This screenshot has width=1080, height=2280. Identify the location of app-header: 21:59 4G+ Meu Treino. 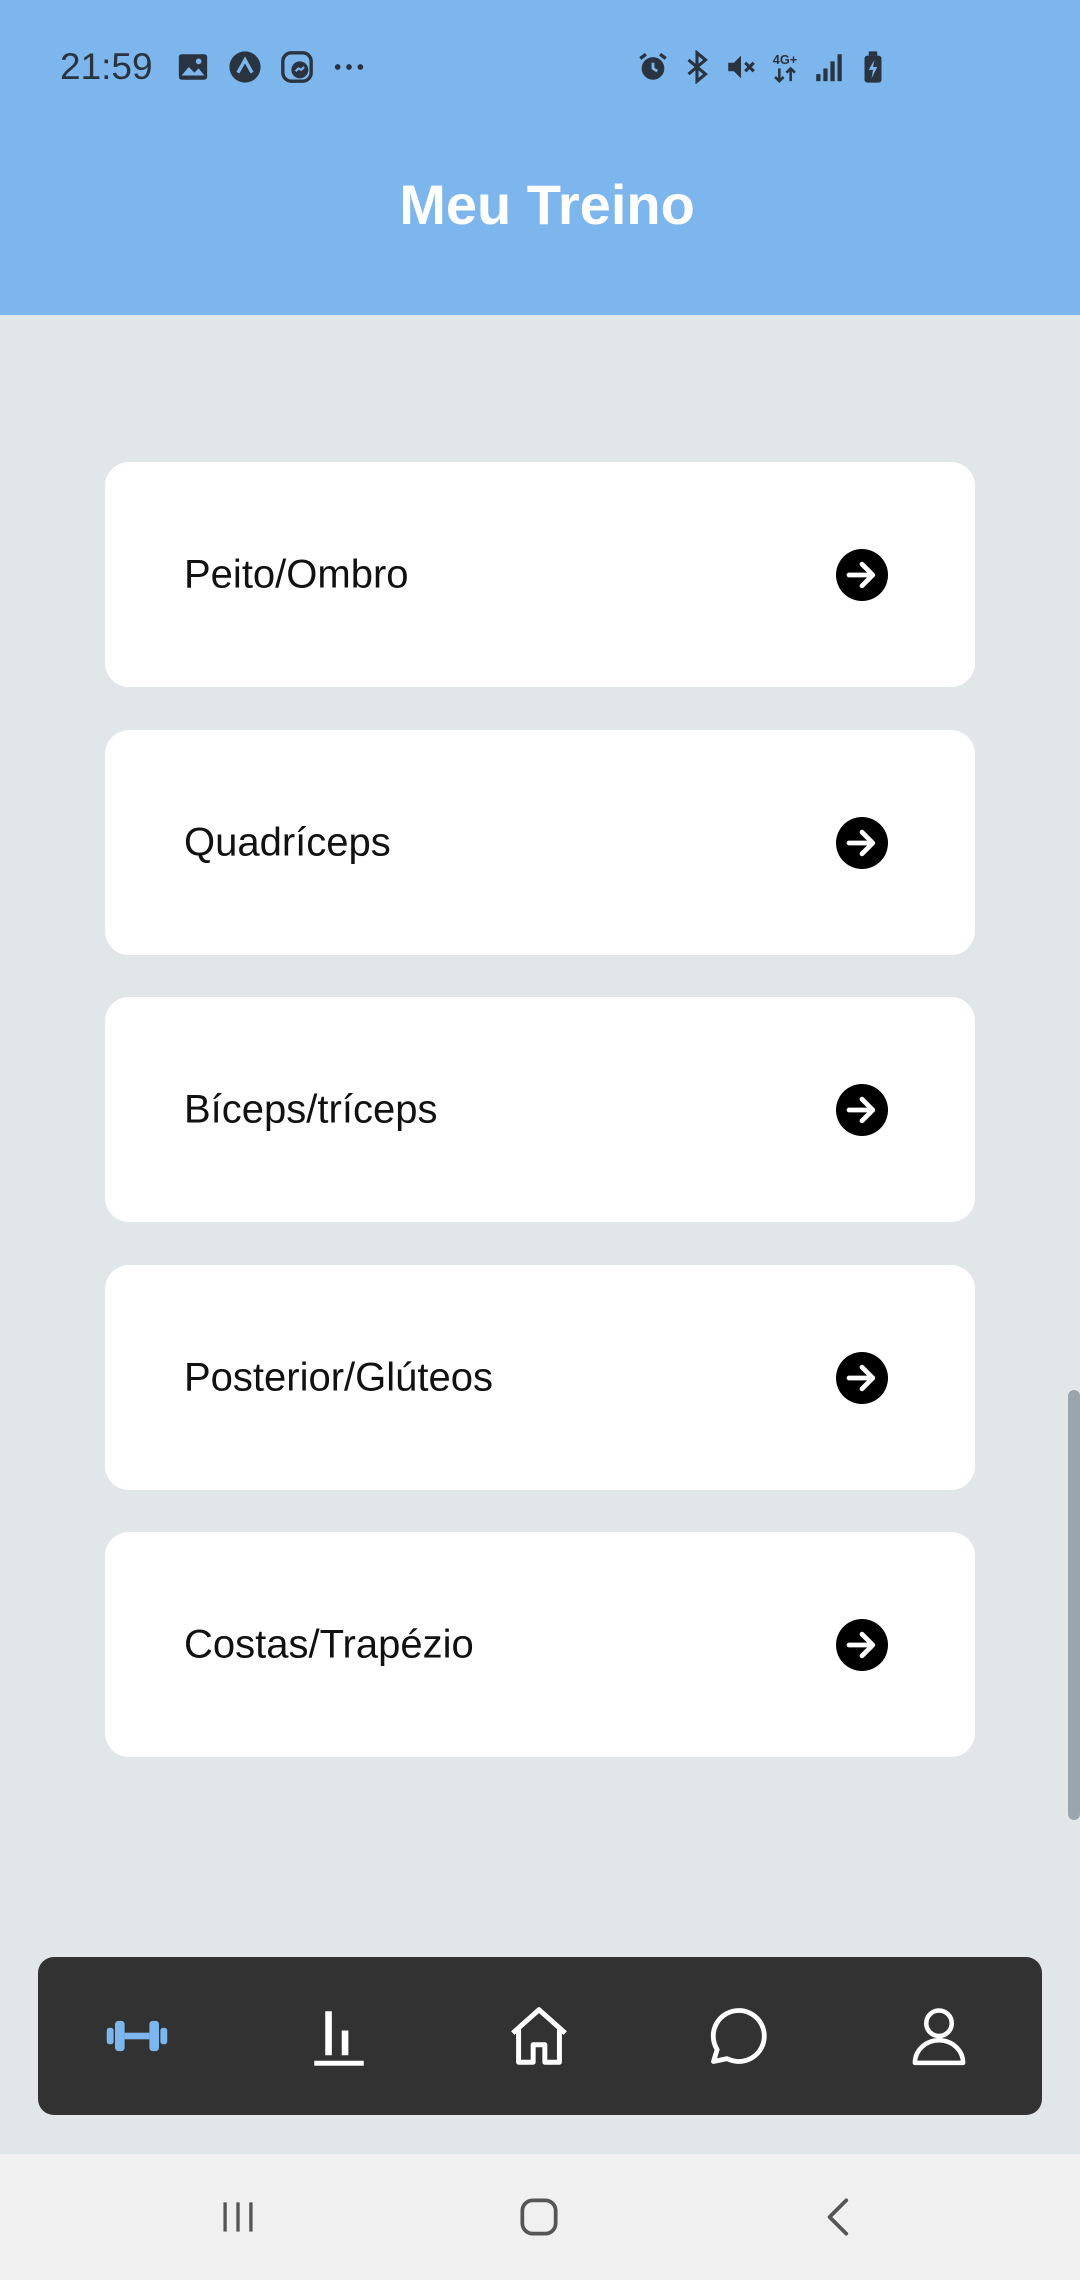
(540, 157).